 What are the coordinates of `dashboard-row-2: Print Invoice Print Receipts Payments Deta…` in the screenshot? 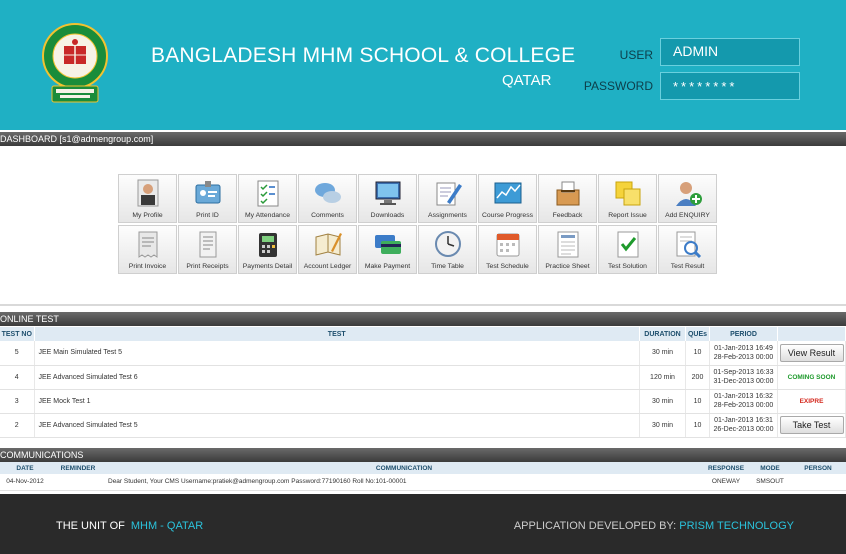 It's located at (418, 249).